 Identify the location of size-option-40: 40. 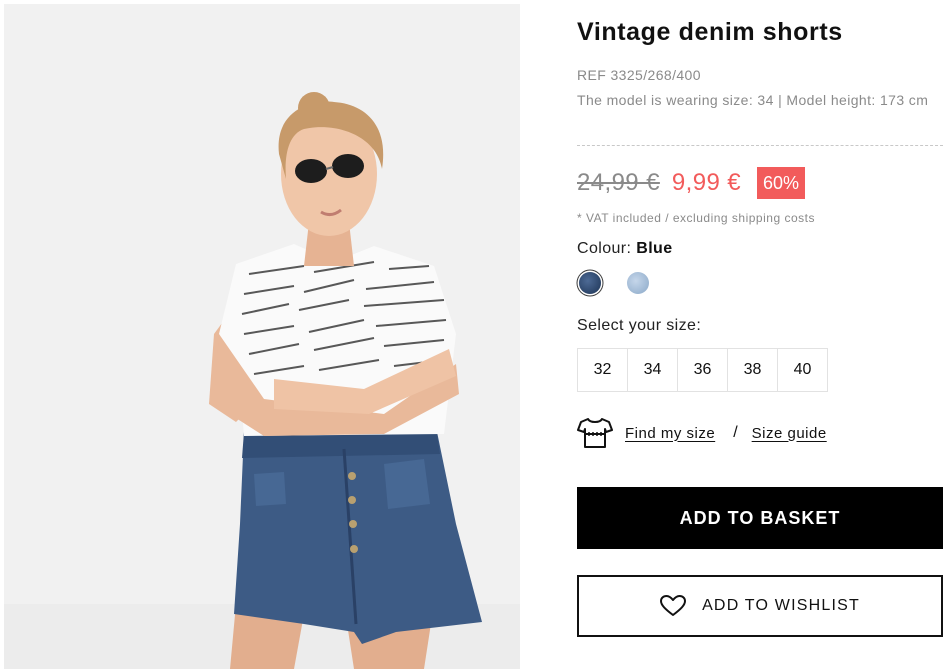
(802, 370).